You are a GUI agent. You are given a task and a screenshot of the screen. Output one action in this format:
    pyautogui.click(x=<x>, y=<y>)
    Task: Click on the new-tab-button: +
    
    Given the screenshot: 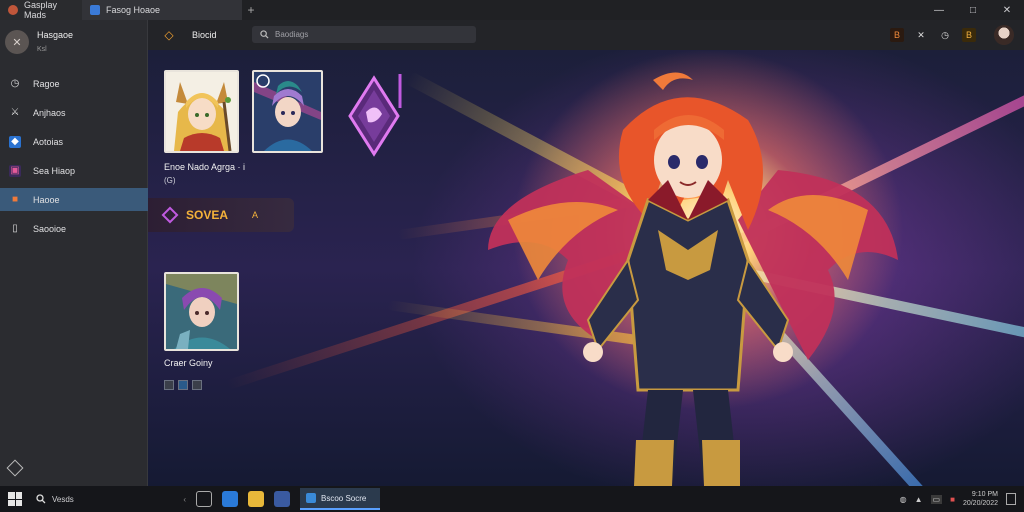 What is the action you would take?
    pyautogui.click(x=251, y=10)
    